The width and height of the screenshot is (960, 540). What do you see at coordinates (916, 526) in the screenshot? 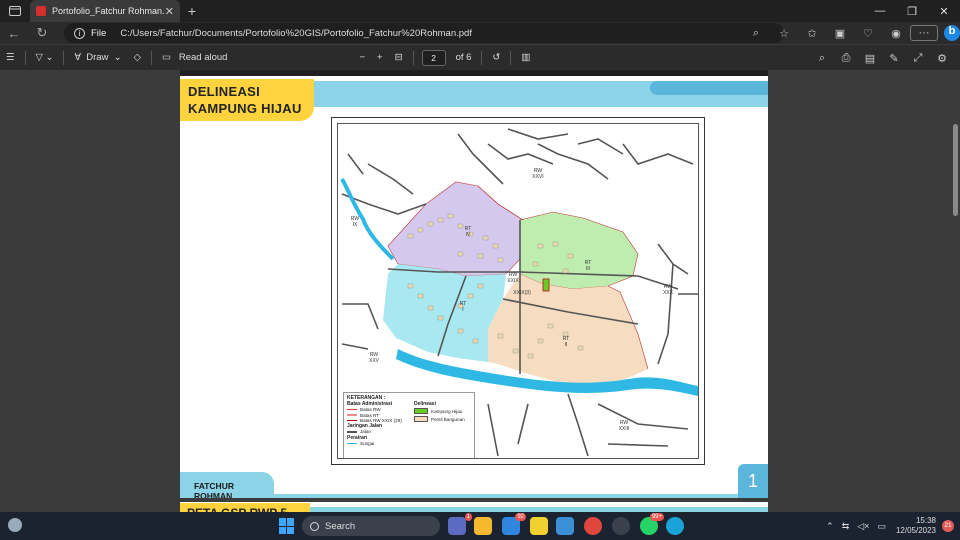
I see `clock: 15:38 12/05/2023` at bounding box center [916, 526].